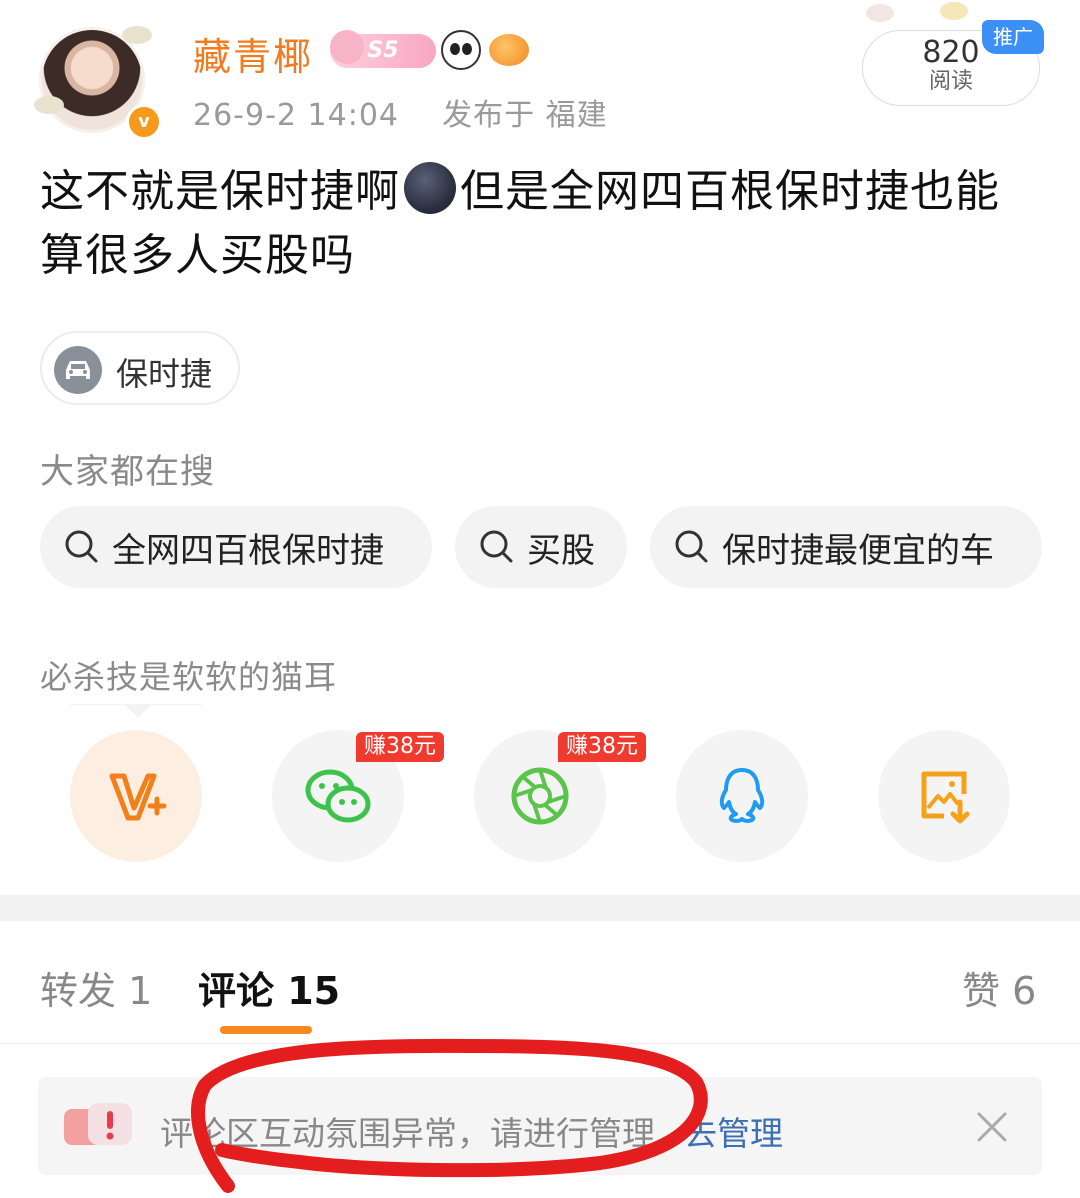 The width and height of the screenshot is (1080, 1198). What do you see at coordinates (266, 1030) in the screenshot?
I see `active-tab-indicator` at bounding box center [266, 1030].